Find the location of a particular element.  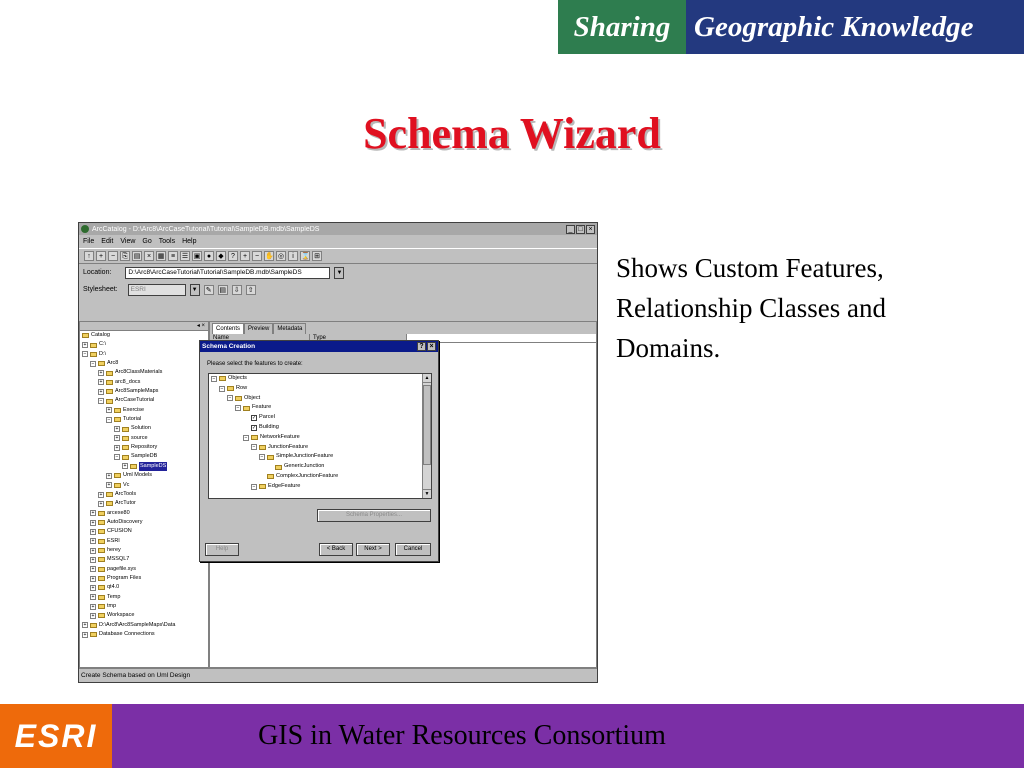

tree-node: + C:\ is located at coordinates (144, 344).